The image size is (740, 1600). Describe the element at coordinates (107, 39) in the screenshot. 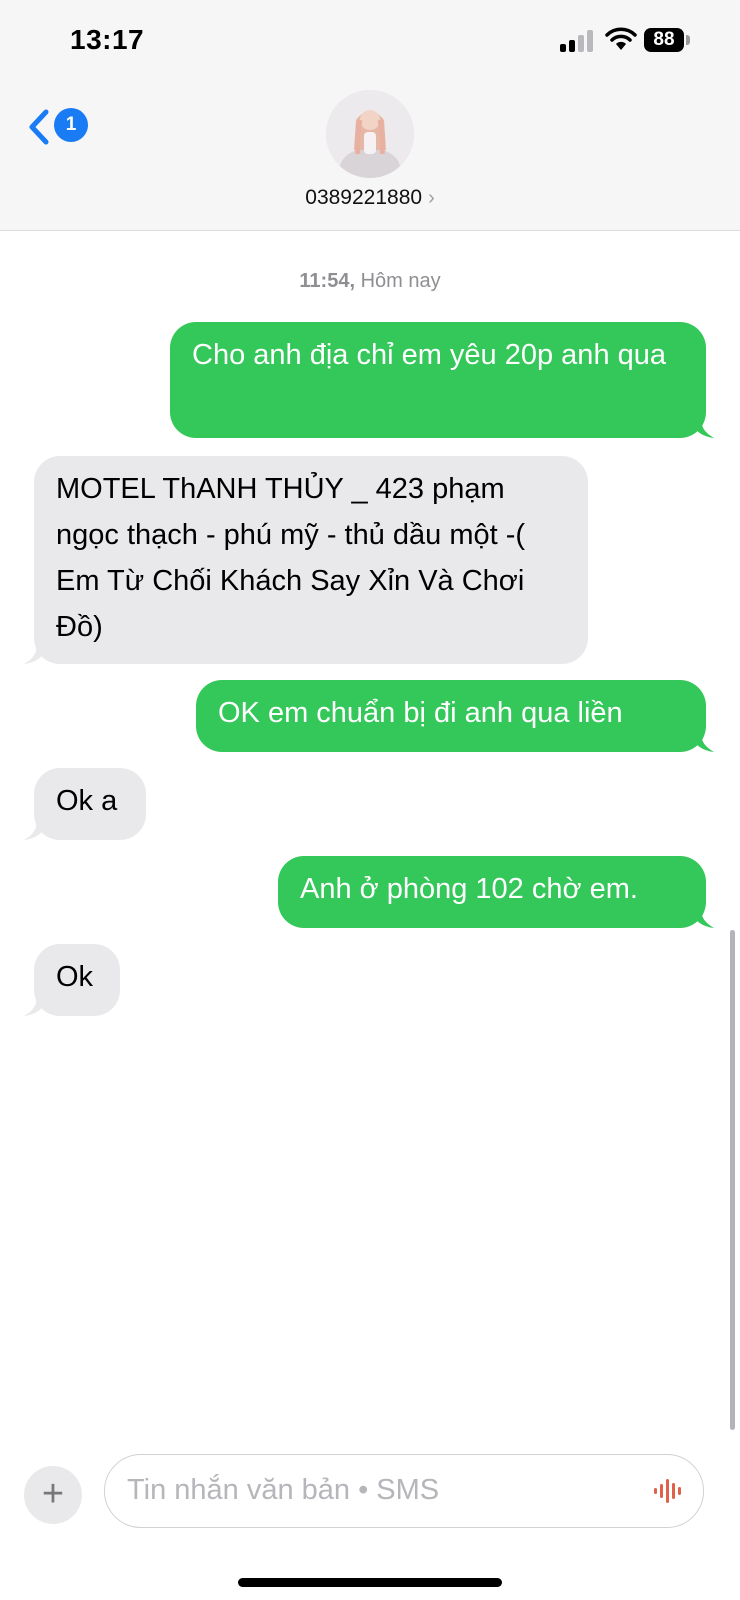

I see `status-time: 13:17` at that location.